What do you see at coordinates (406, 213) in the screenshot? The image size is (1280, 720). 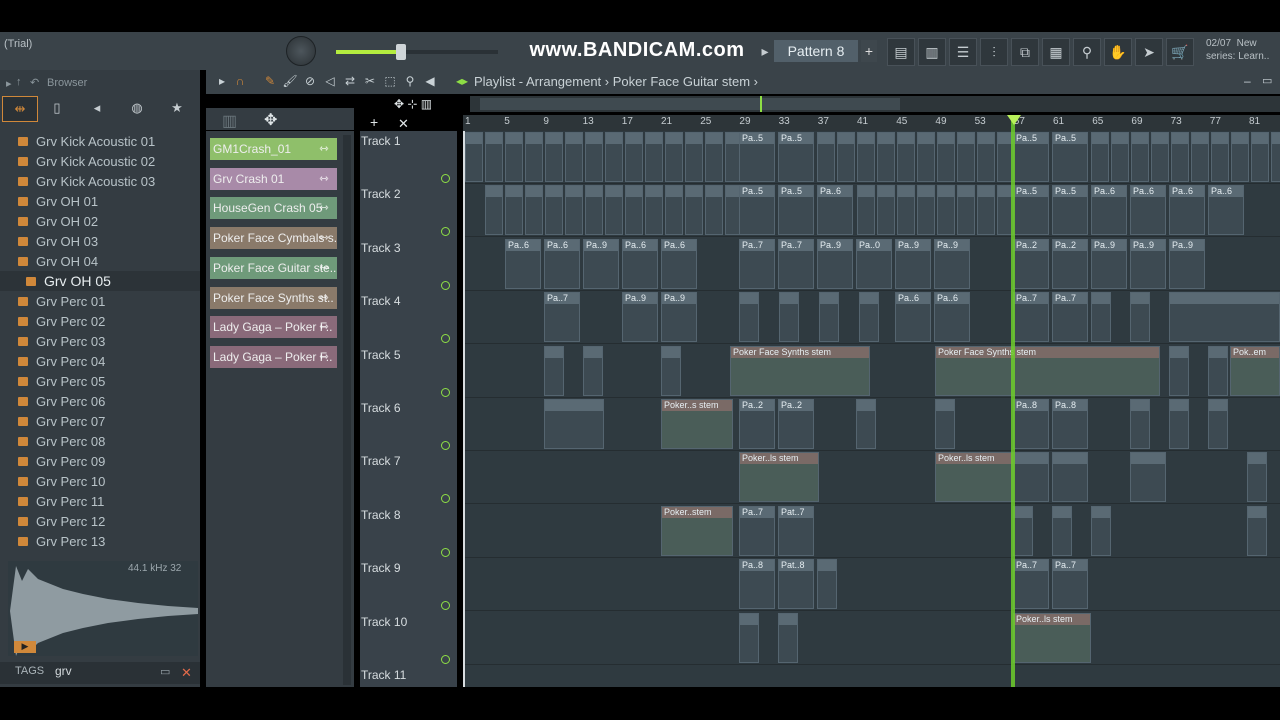 I see `track-header: Track 2` at bounding box center [406, 213].